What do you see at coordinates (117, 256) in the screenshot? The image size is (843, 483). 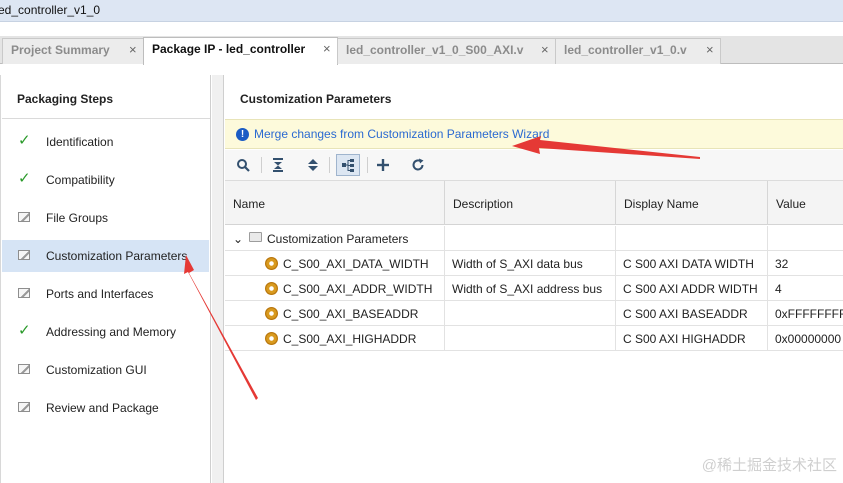 I see `step-label: Customization Parameters` at bounding box center [117, 256].